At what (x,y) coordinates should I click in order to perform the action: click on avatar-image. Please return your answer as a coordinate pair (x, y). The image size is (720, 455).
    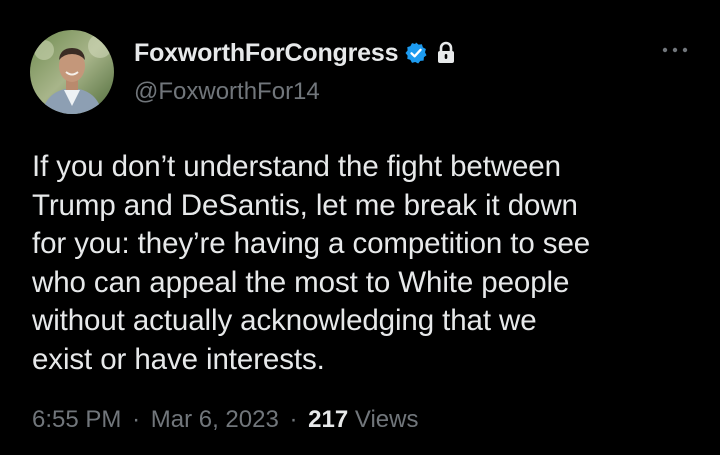
    Looking at the image, I should click on (72, 72).